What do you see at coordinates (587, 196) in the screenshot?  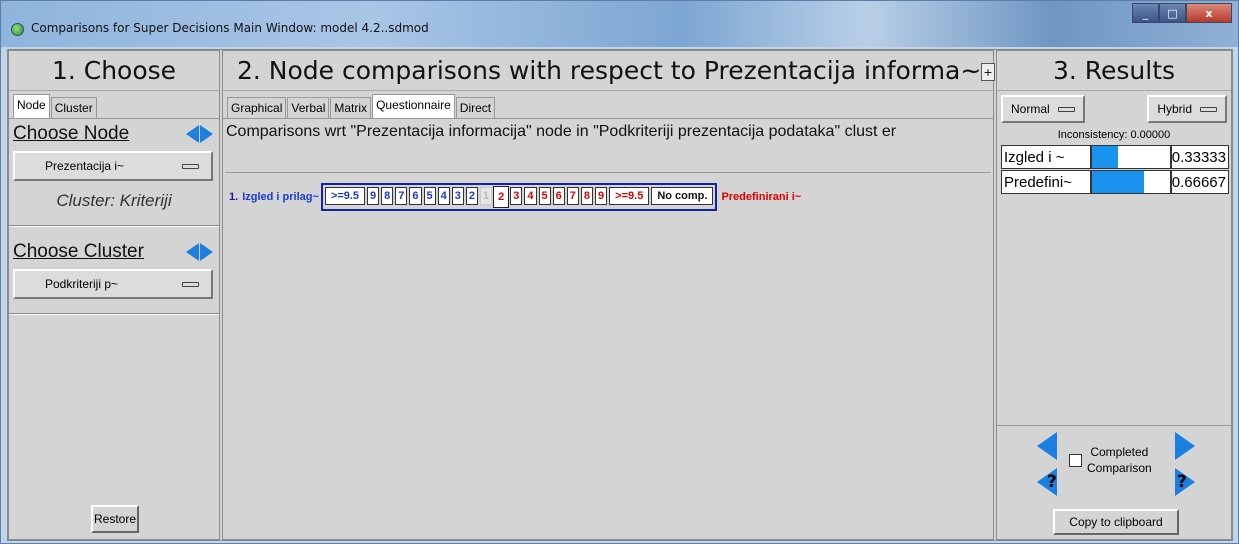 I see `scale-right-value: 8` at bounding box center [587, 196].